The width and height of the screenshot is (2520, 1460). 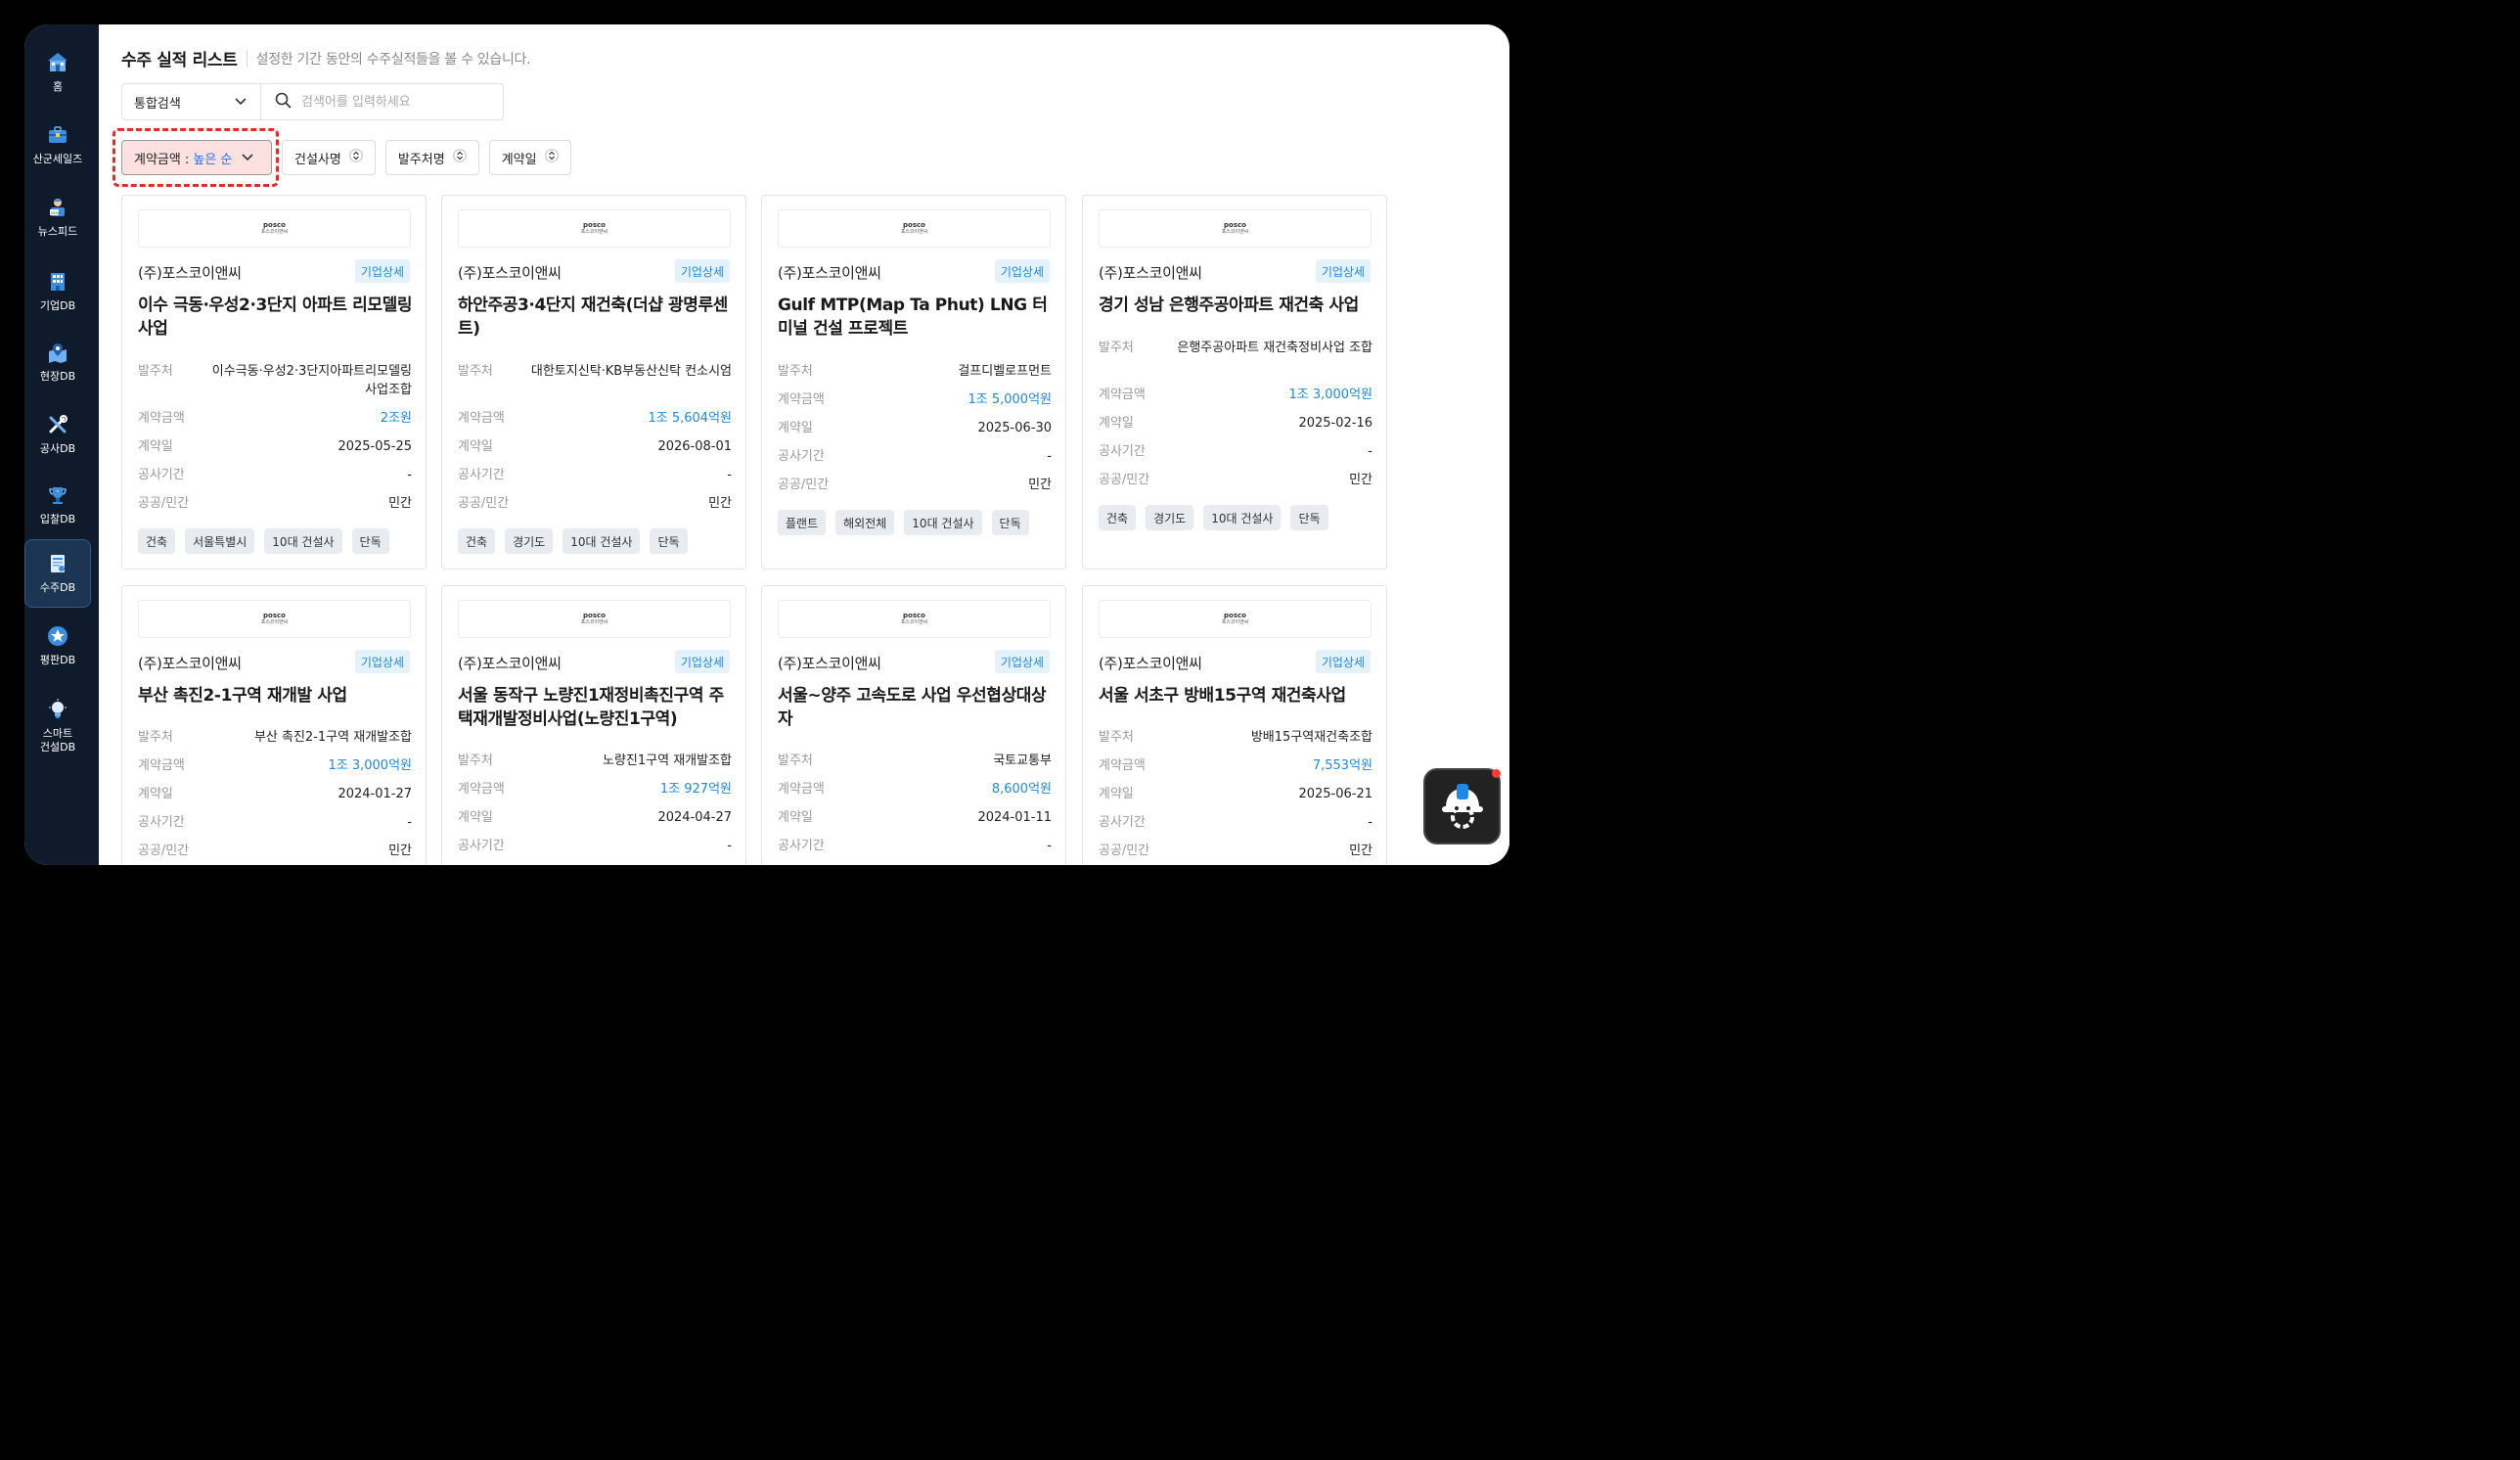 I want to click on sidebar-item-home: 홈, so click(x=57, y=72).